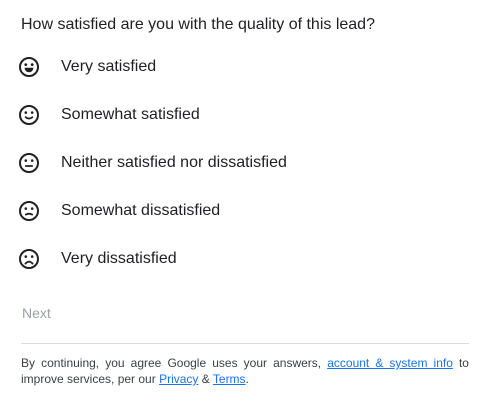 Image resolution: width=489 pixels, height=411 pixels. I want to click on ampersand: &, so click(205, 379).